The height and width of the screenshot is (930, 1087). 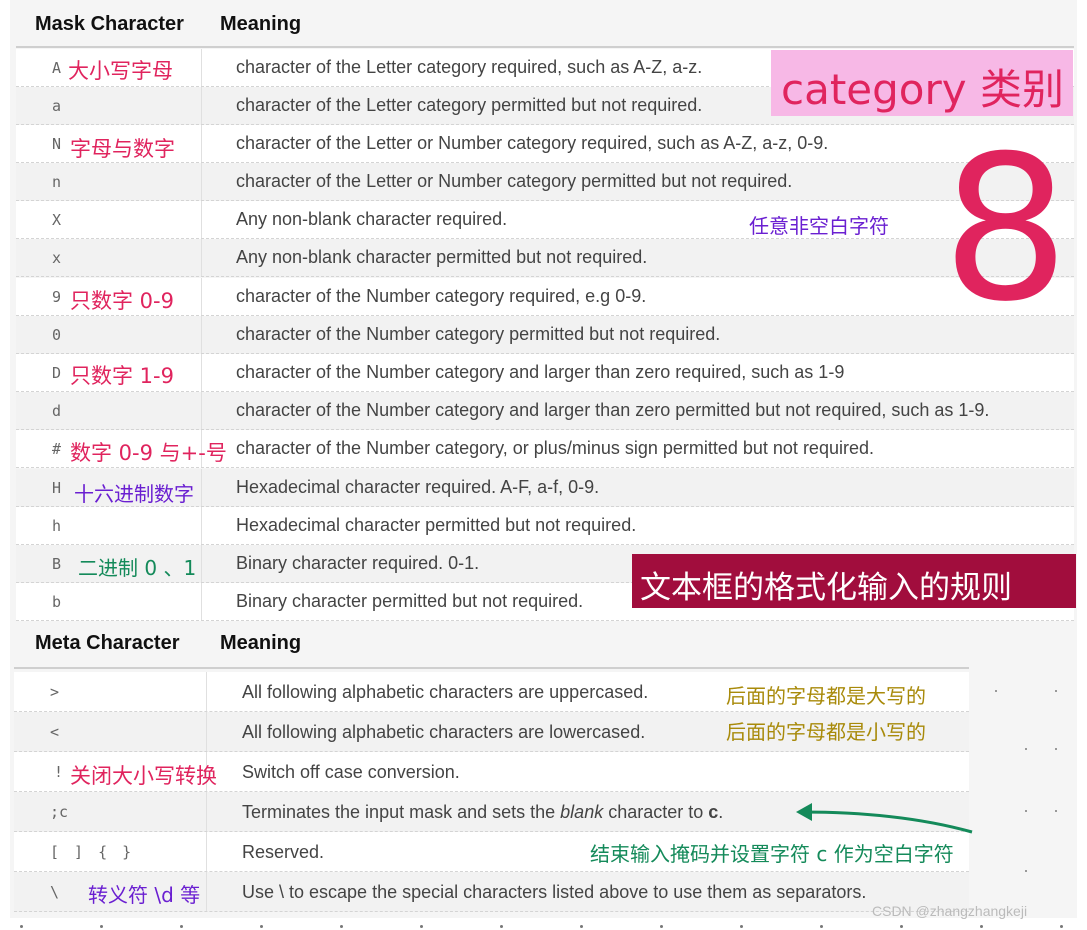 I want to click on mask-code: X, so click(x=57, y=220).